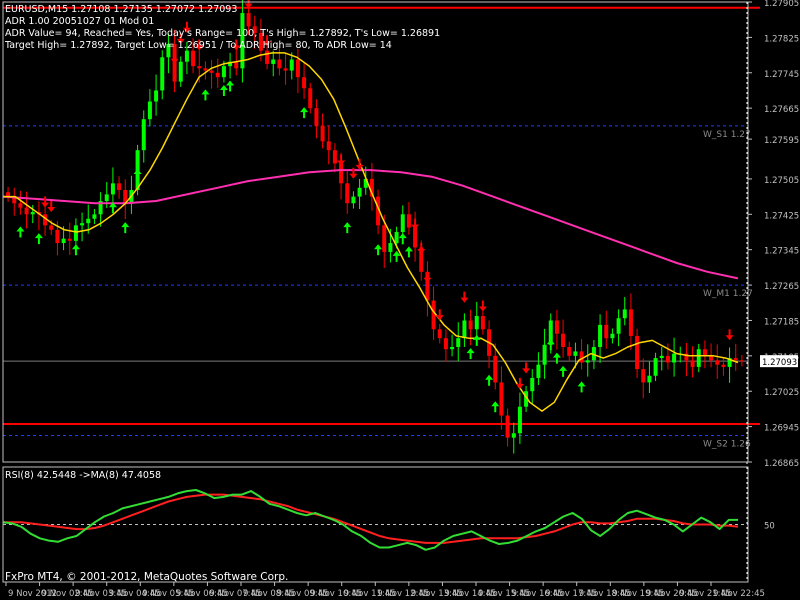 This screenshot has width=800, height=600. Describe the element at coordinates (370, 520) in the screenshot. I see `rsi-line` at that location.